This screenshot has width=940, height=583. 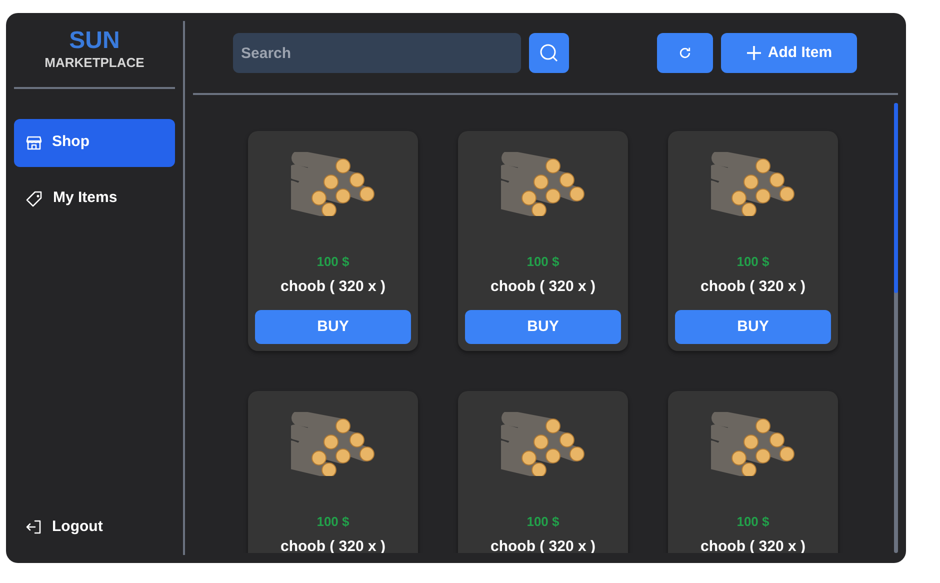 What do you see at coordinates (34, 527) in the screenshot?
I see `logout-icon` at bounding box center [34, 527].